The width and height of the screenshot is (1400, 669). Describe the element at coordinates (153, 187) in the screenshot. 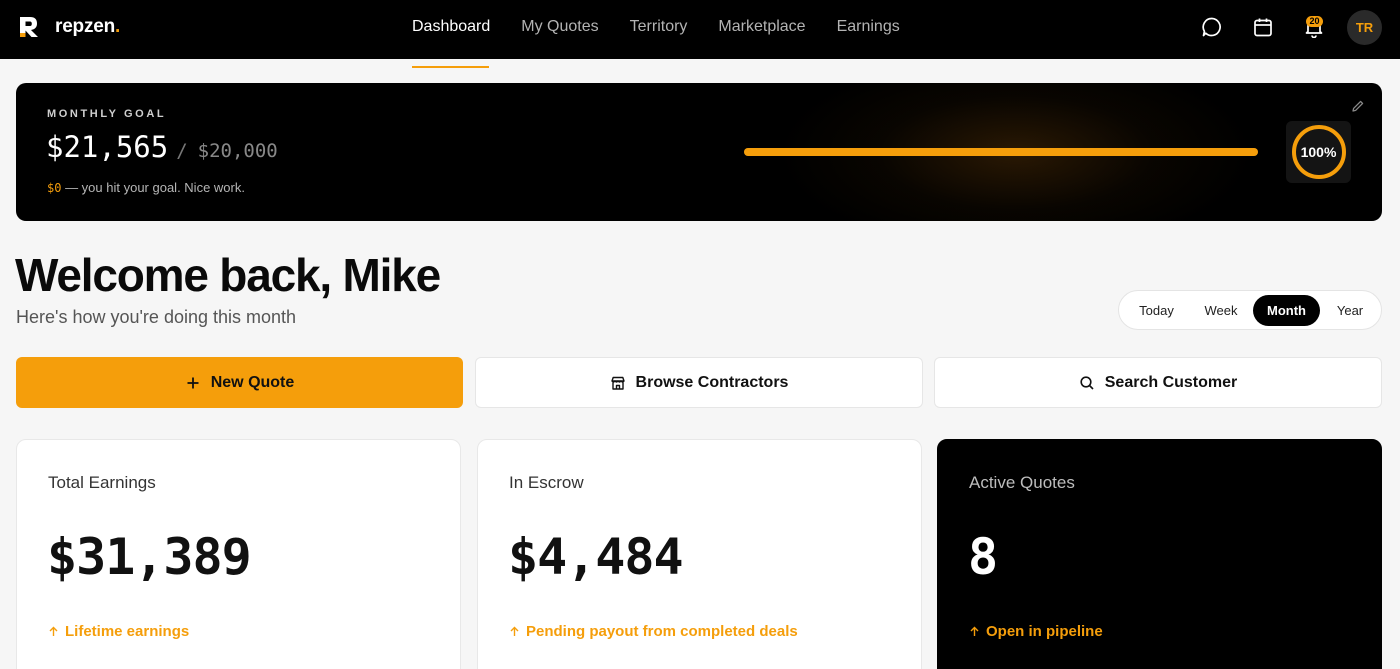

I see `goal-note-text: — you hit your goal. Nice work.` at that location.